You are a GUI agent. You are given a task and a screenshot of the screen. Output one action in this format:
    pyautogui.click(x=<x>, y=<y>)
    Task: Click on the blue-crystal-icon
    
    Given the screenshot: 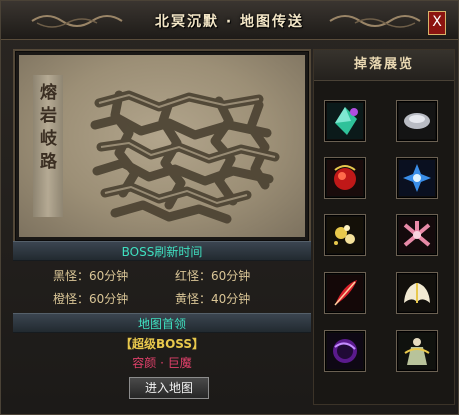 What is the action you would take?
    pyautogui.click(x=417, y=178)
    